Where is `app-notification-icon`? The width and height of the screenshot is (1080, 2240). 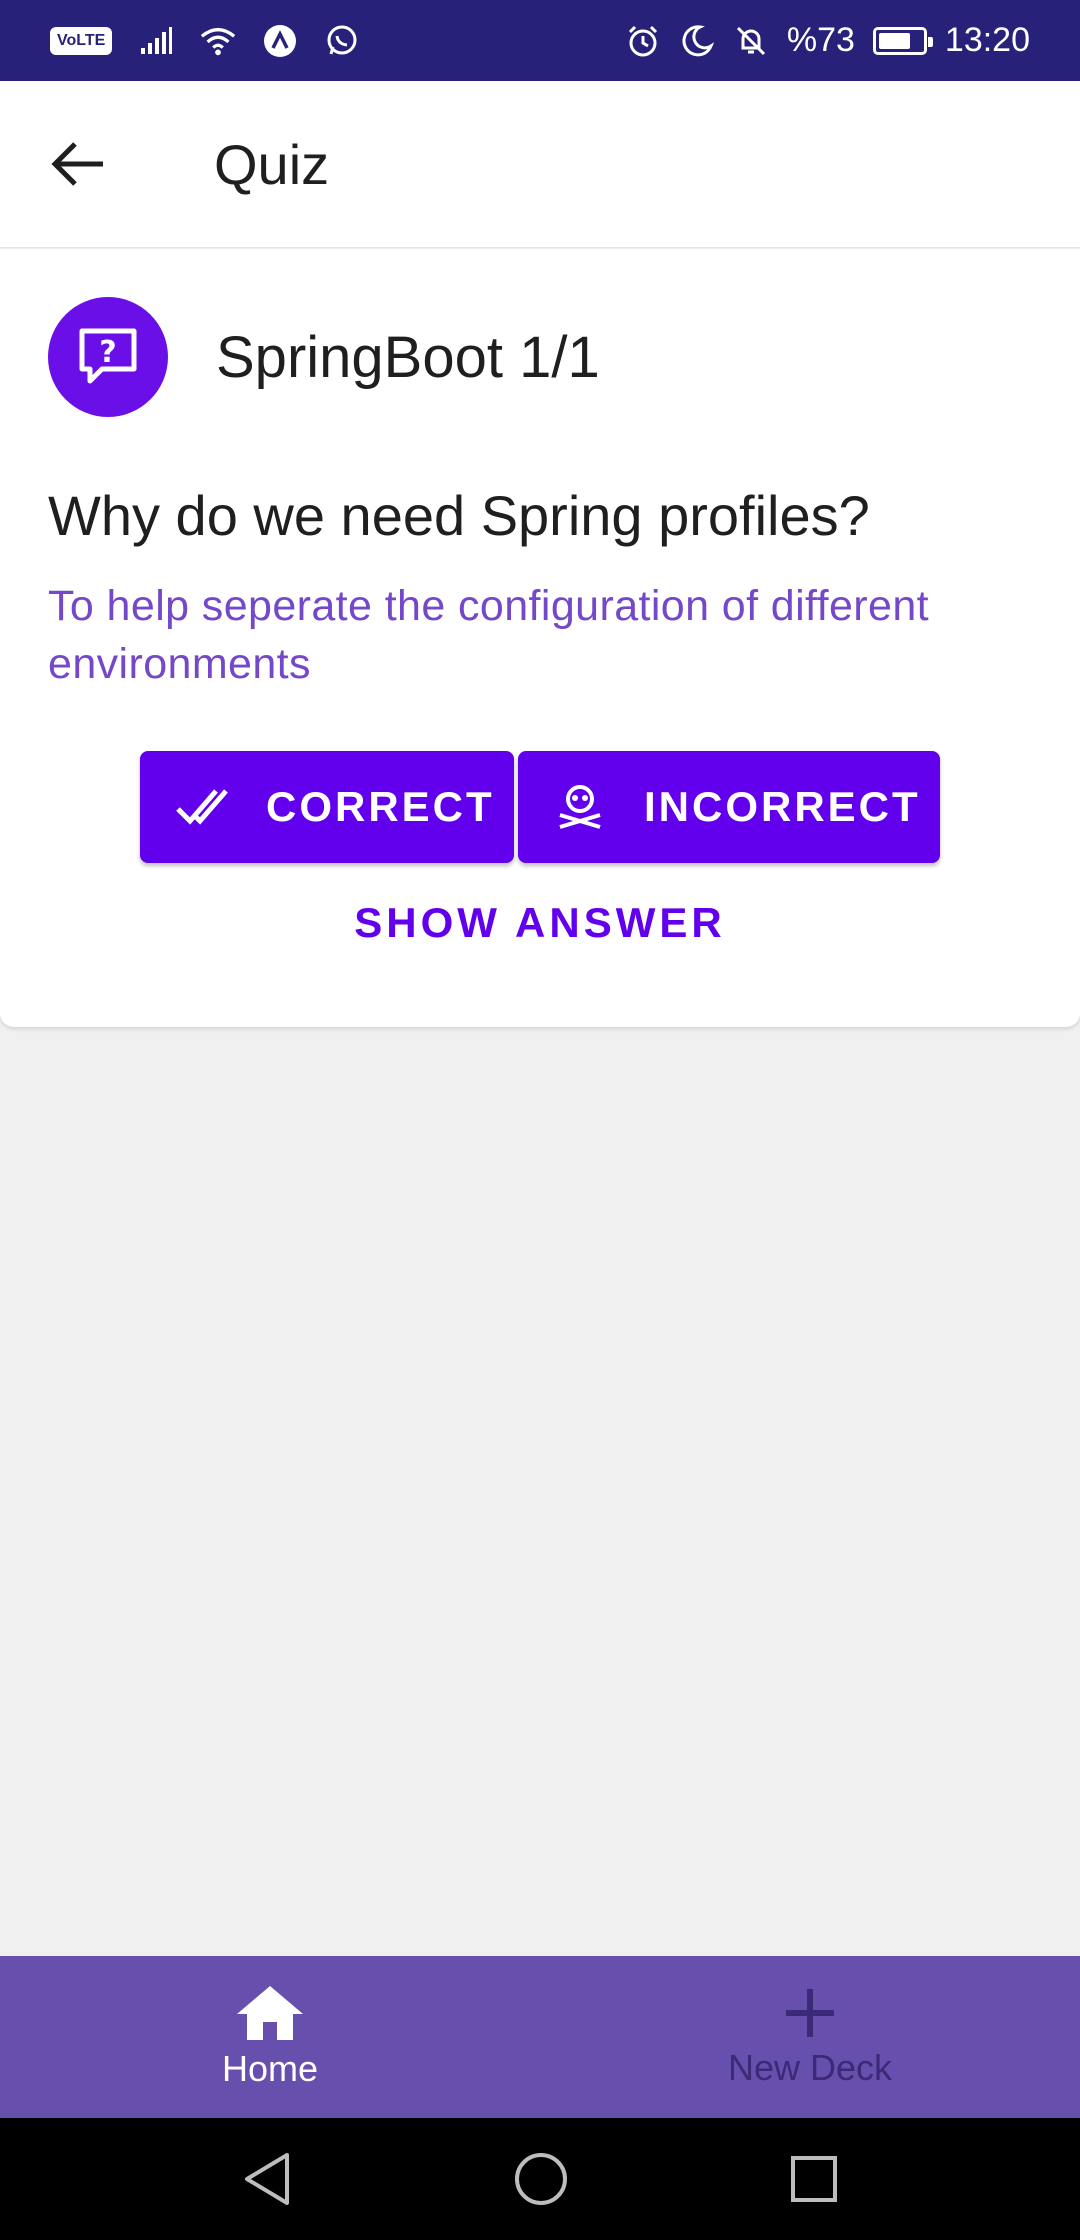
app-notification-icon is located at coordinates (280, 41).